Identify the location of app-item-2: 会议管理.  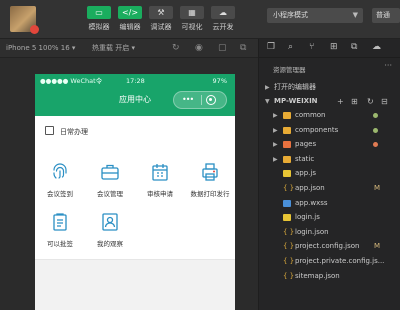
(110, 180).